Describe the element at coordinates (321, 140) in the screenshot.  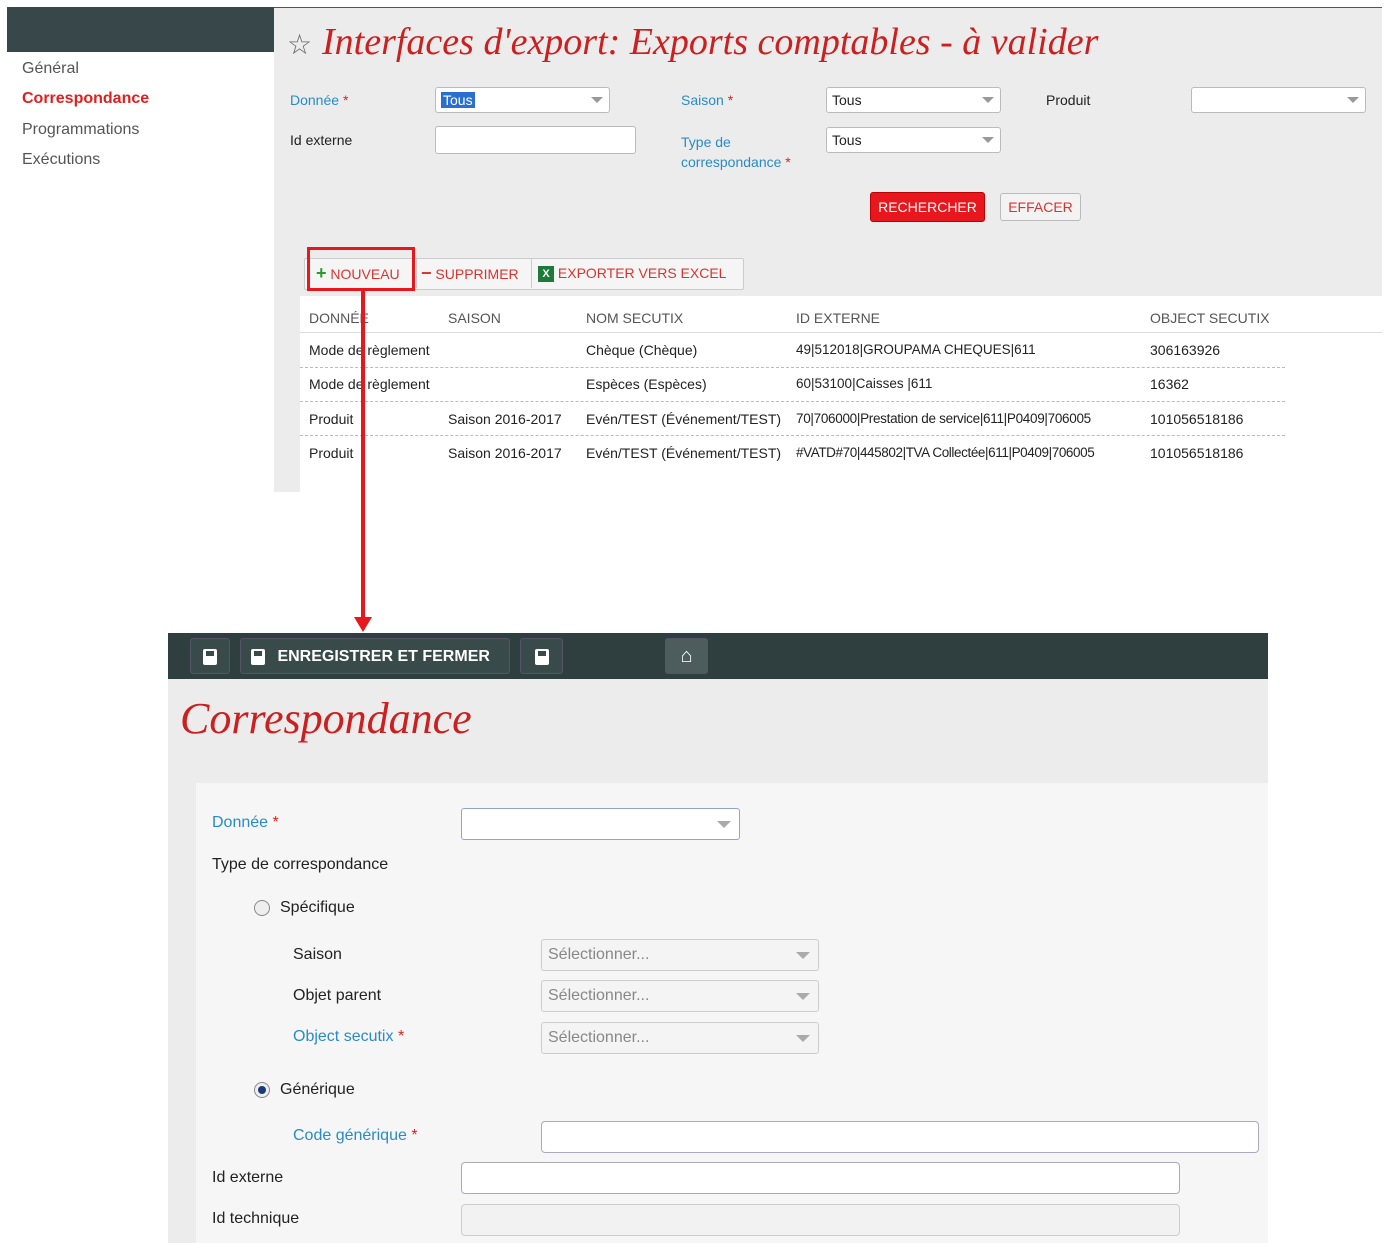
I see `filter-id-externe-label: Id externe` at that location.